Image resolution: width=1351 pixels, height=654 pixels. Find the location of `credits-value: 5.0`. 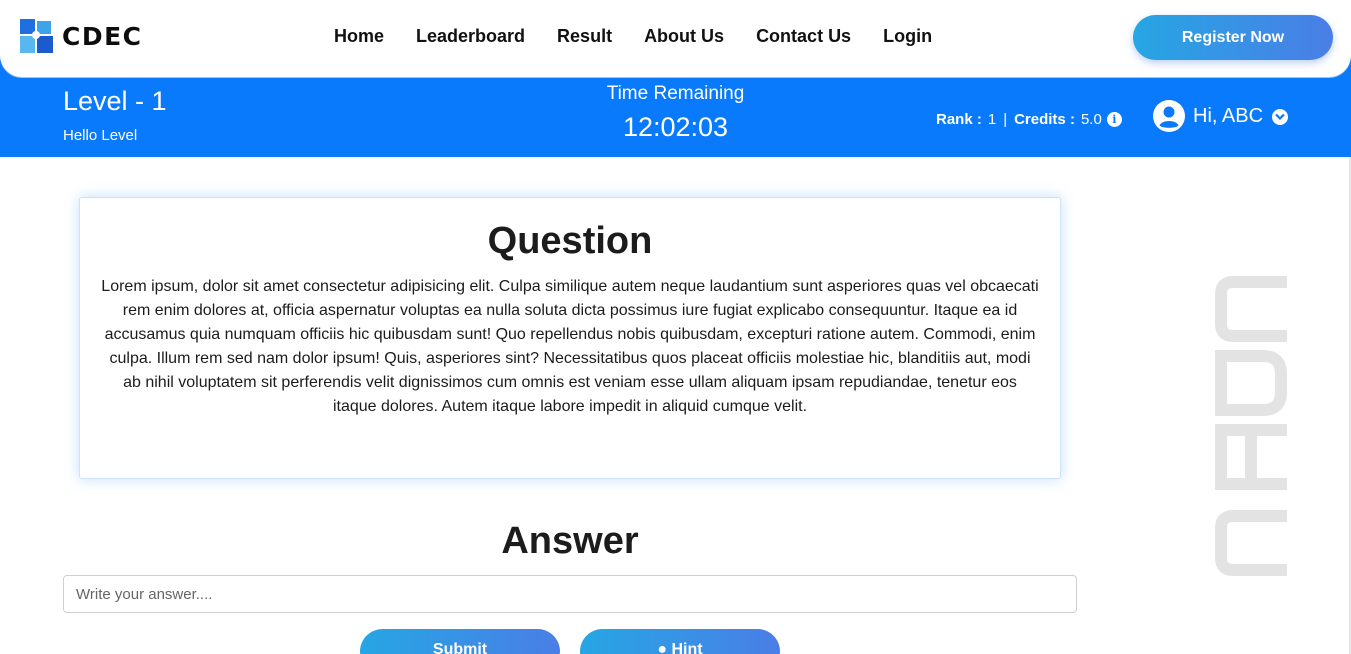

credits-value: 5.0 is located at coordinates (1091, 119).